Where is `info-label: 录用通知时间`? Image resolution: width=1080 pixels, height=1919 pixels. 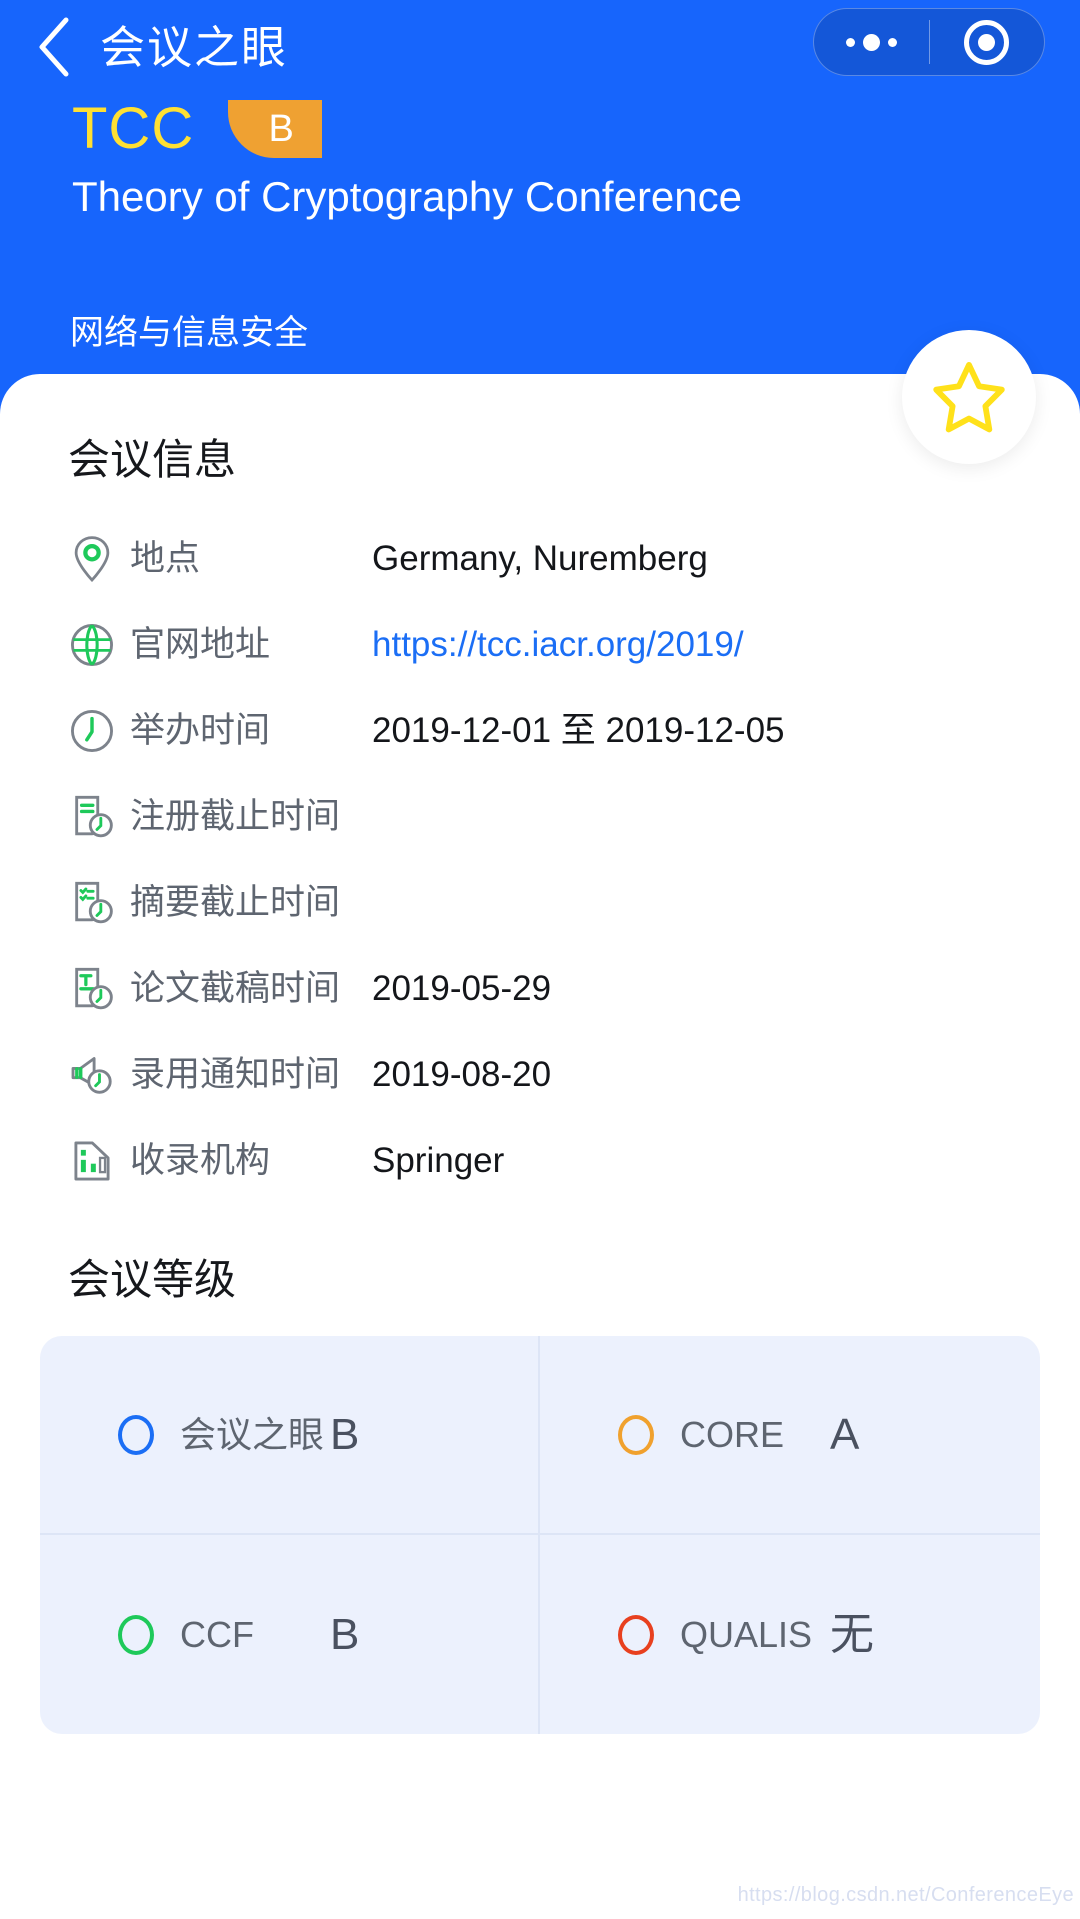
info-label: 录用通知时间 is located at coordinates (235, 1074).